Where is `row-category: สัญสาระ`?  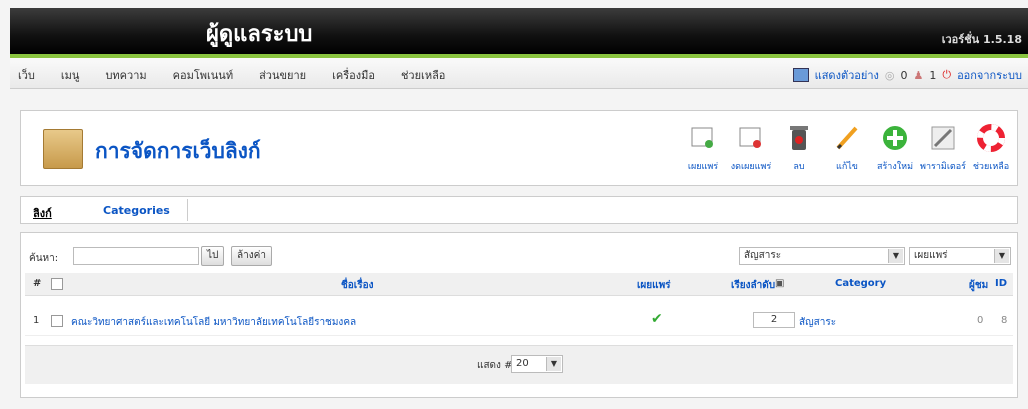
row-category: สัญสาระ is located at coordinates (817, 322).